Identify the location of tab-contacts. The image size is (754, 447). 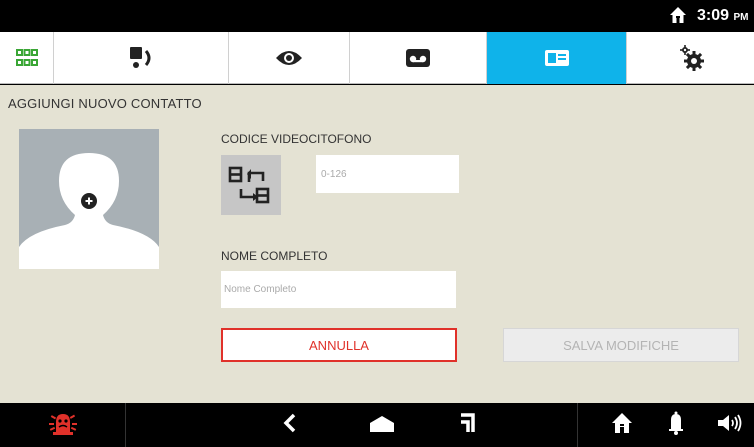
(557, 58).